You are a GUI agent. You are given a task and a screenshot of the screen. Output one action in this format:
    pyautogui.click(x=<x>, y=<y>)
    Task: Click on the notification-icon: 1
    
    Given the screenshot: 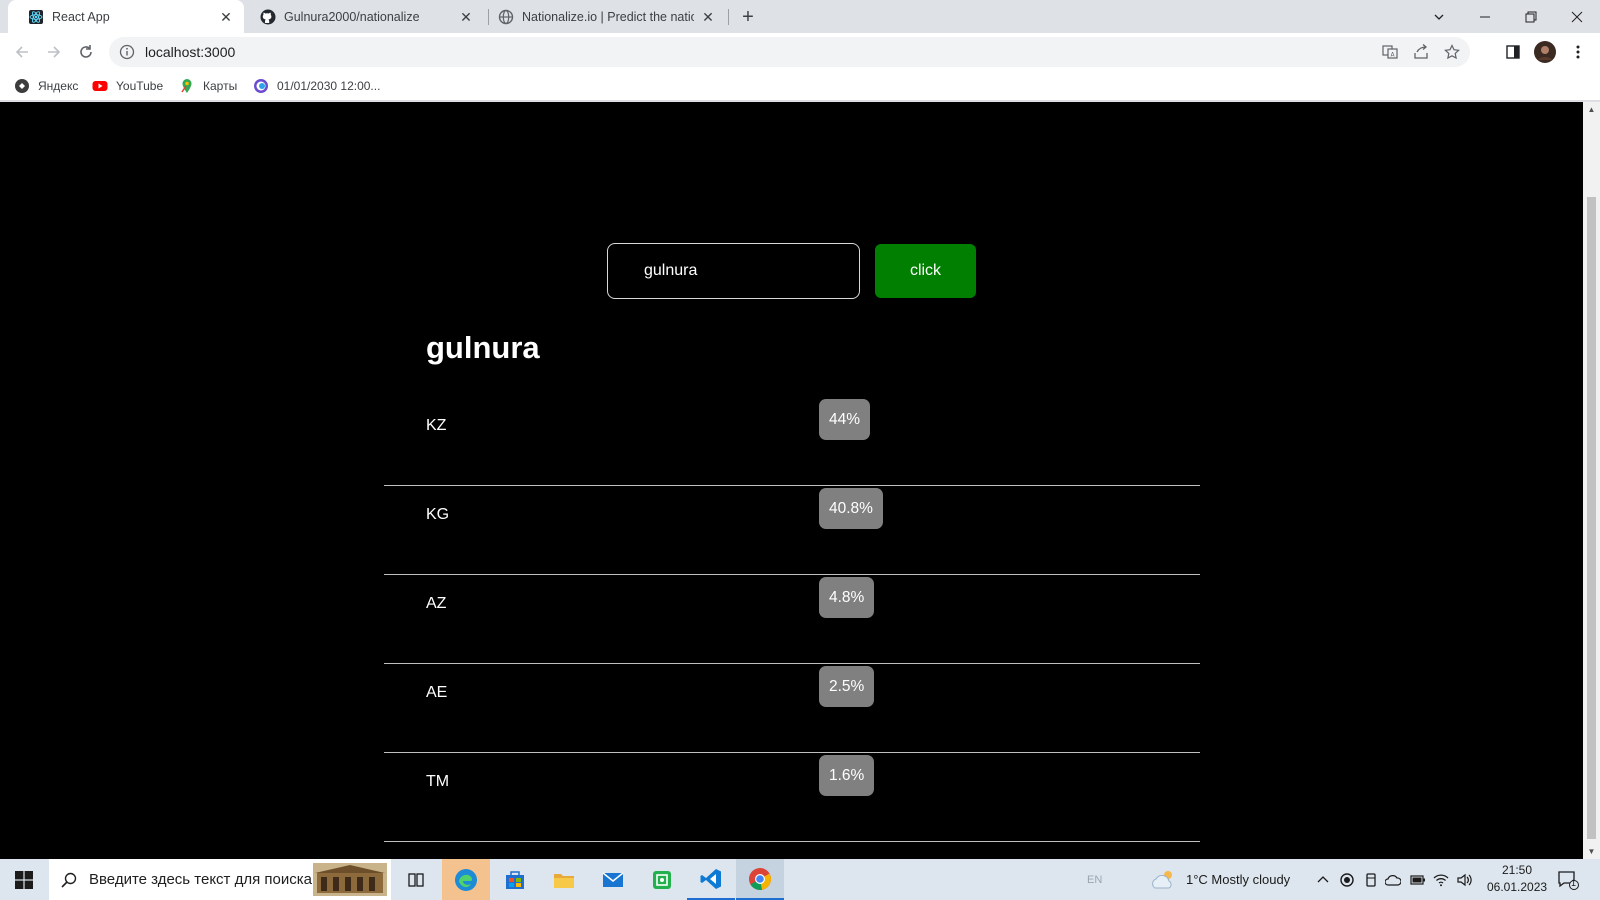 What is the action you would take?
    pyautogui.click(x=1568, y=879)
    